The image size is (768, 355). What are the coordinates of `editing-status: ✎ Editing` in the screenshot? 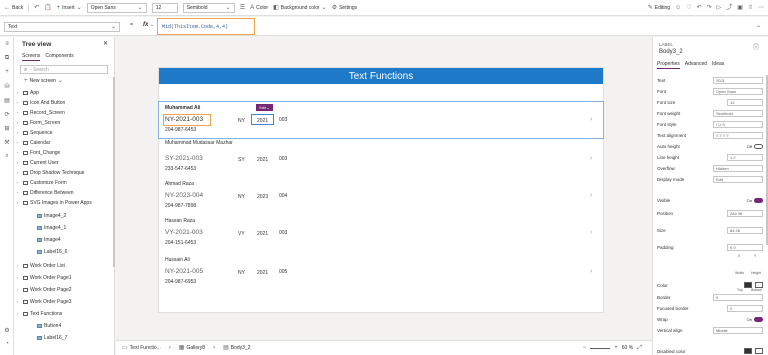 It's located at (659, 8).